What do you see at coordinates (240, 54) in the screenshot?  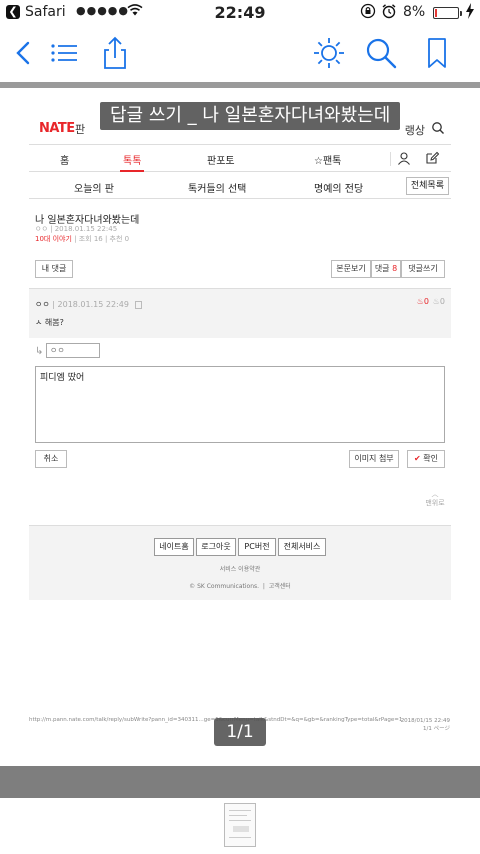 I see `reader-toolbar` at bounding box center [240, 54].